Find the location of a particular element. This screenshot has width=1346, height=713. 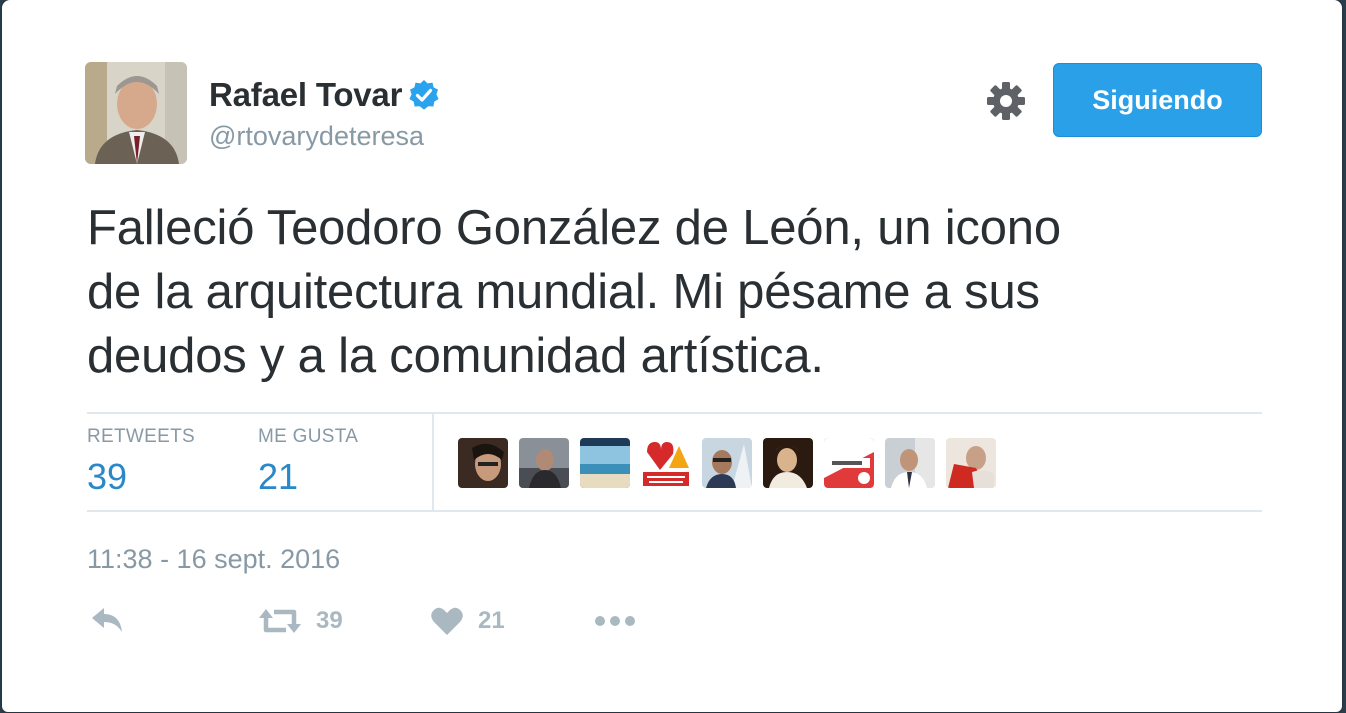

more-button is located at coordinates (615, 621).